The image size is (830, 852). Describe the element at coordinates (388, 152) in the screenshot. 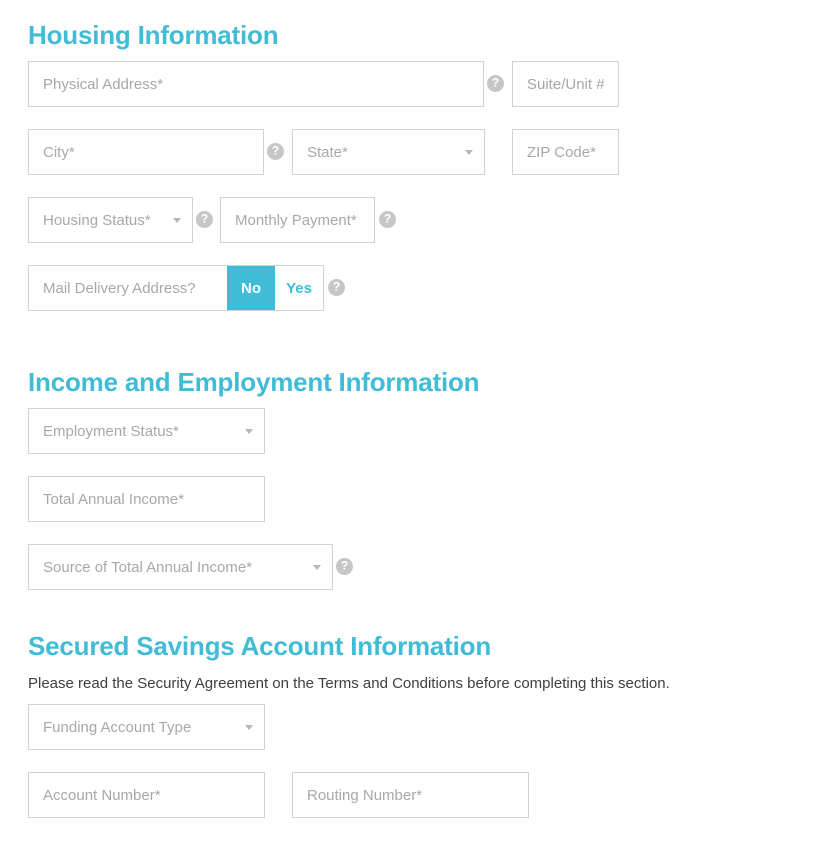

I see `state-select: State*` at that location.